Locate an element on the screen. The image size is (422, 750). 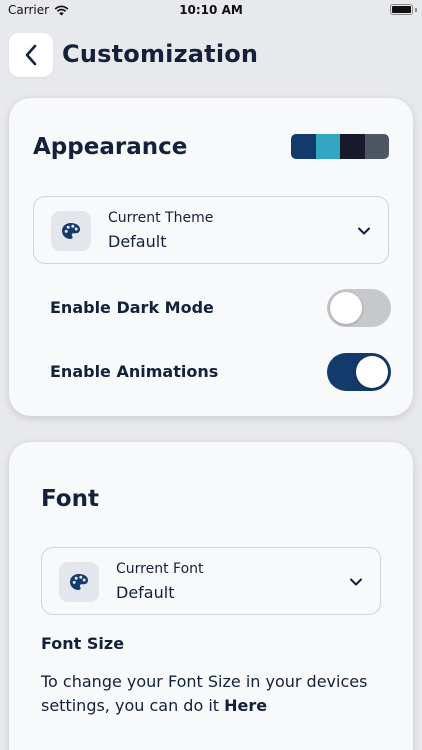
chevron-left-icon is located at coordinates (31, 55).